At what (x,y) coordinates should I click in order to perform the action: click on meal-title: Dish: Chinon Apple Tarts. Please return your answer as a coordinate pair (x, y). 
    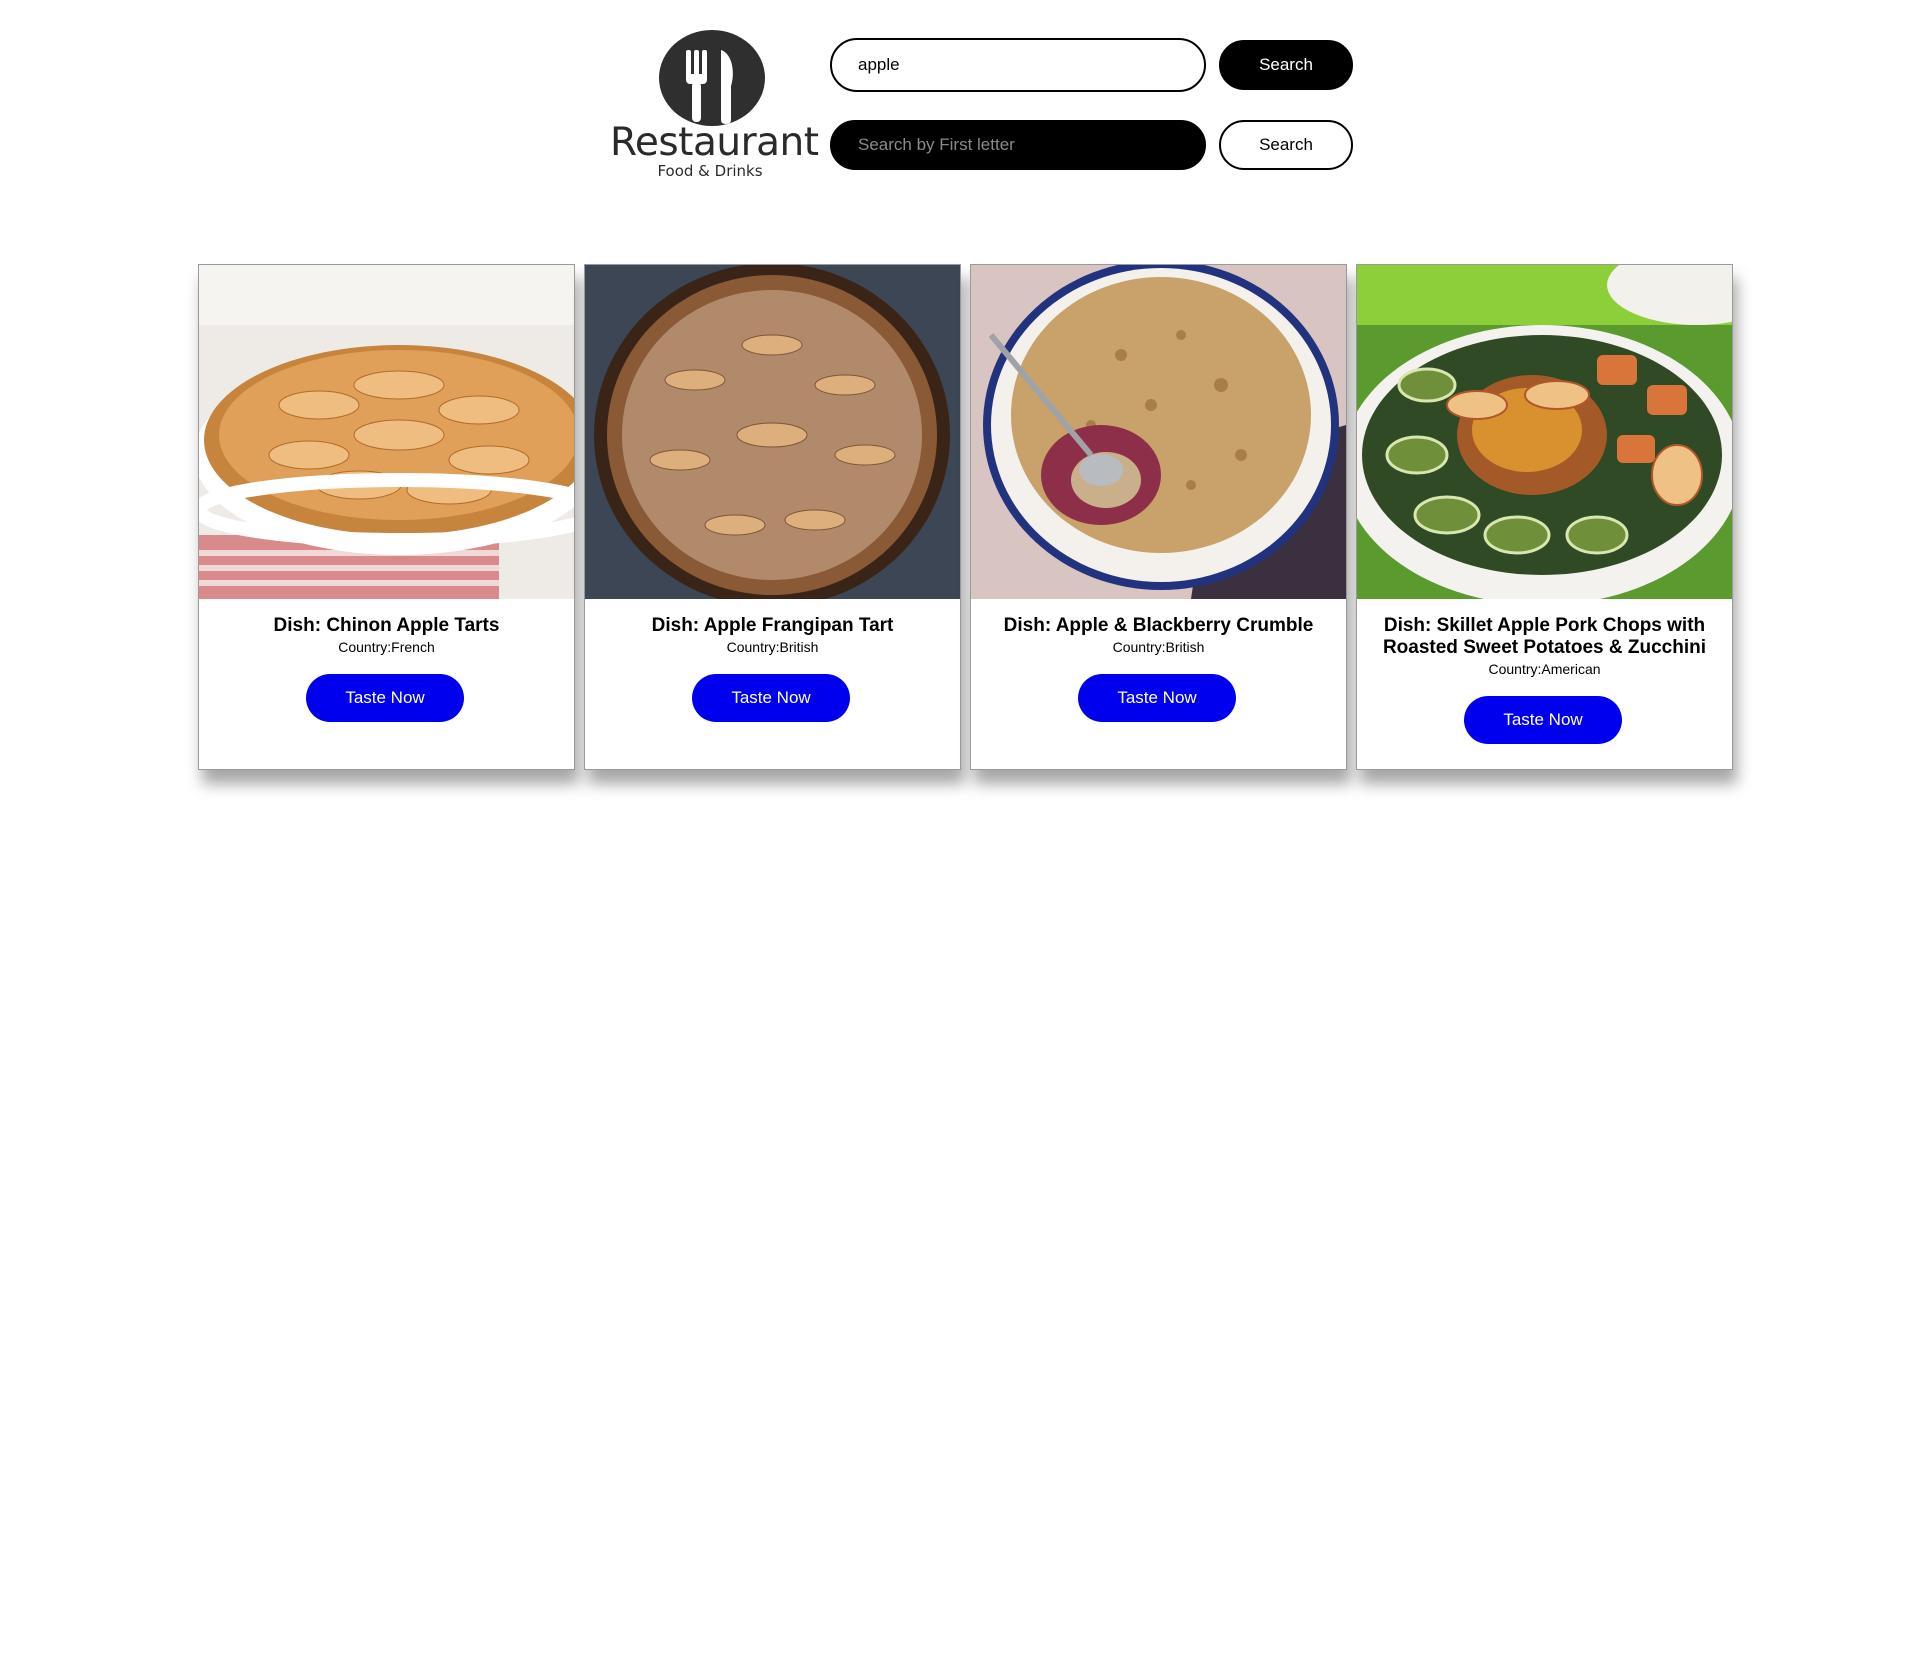
    Looking at the image, I should click on (386, 625).